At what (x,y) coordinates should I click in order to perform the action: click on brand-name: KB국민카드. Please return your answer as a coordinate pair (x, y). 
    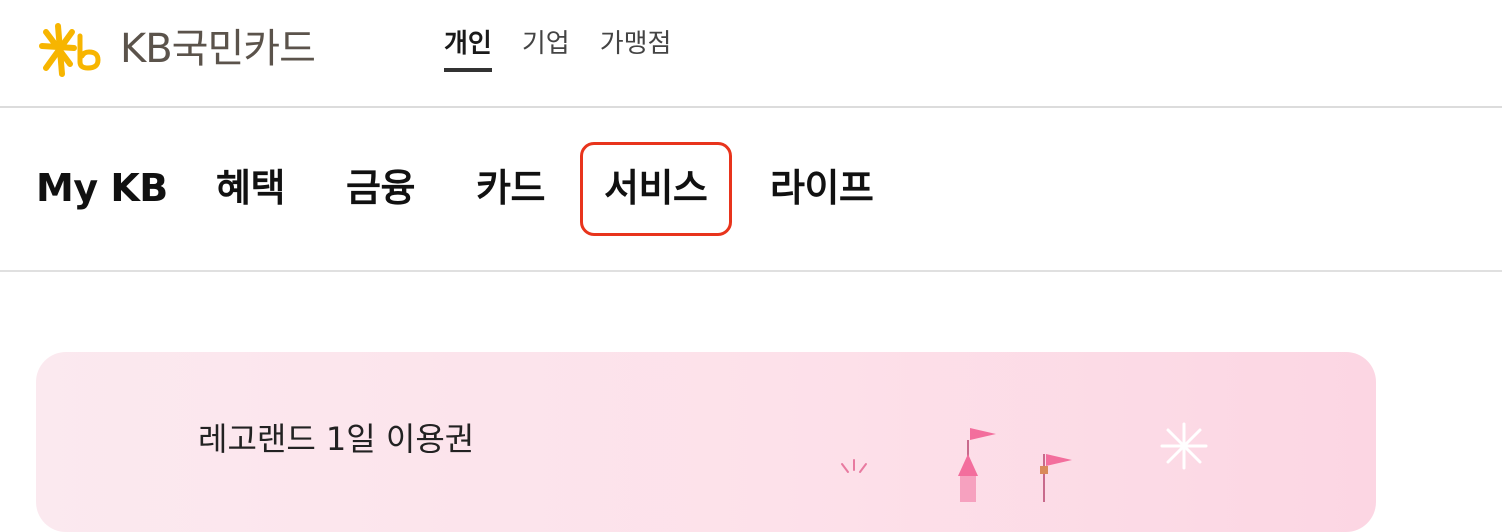
    Looking at the image, I should click on (218, 49).